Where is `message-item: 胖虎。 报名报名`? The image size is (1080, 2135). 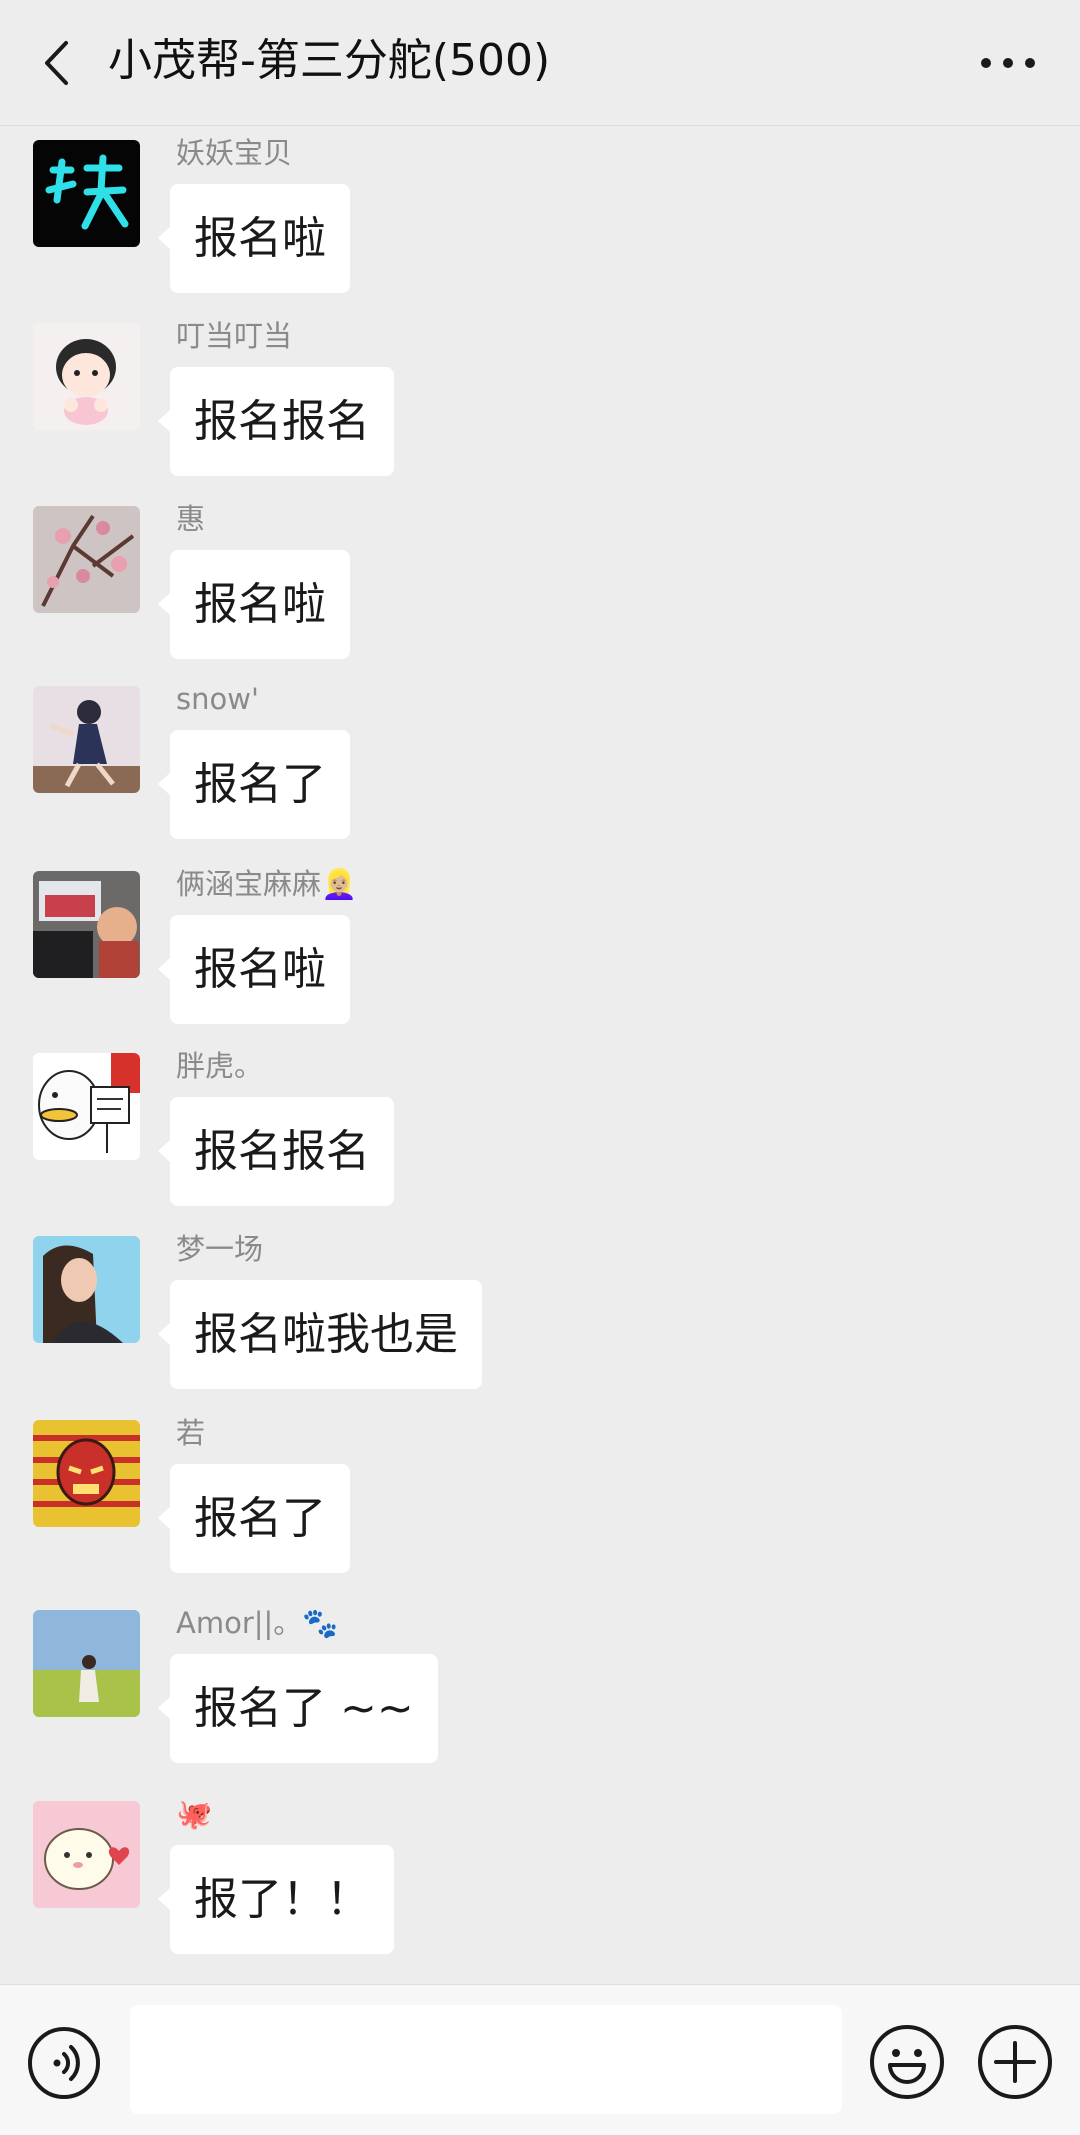
message-item: 胖虎。 报名报名 is located at coordinates (540, 1124).